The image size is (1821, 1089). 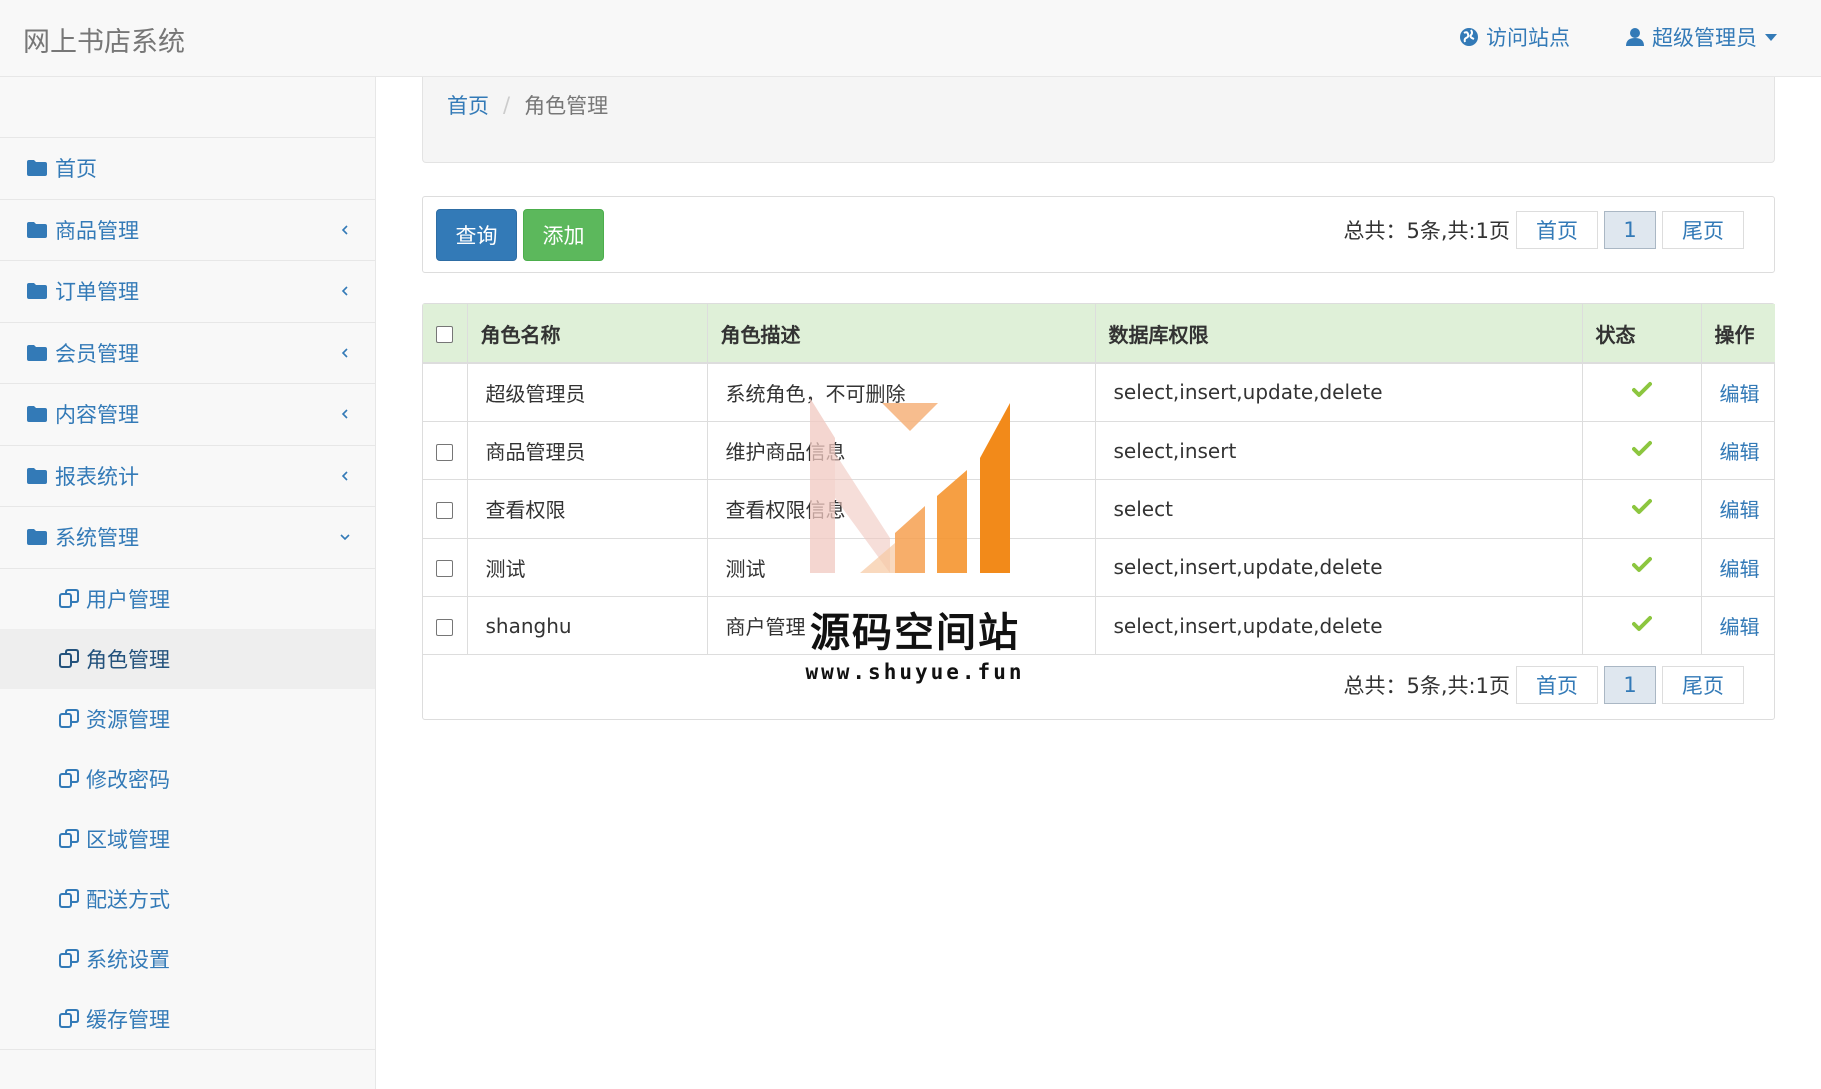 I want to click on chevron-down-icon, so click(x=345, y=537).